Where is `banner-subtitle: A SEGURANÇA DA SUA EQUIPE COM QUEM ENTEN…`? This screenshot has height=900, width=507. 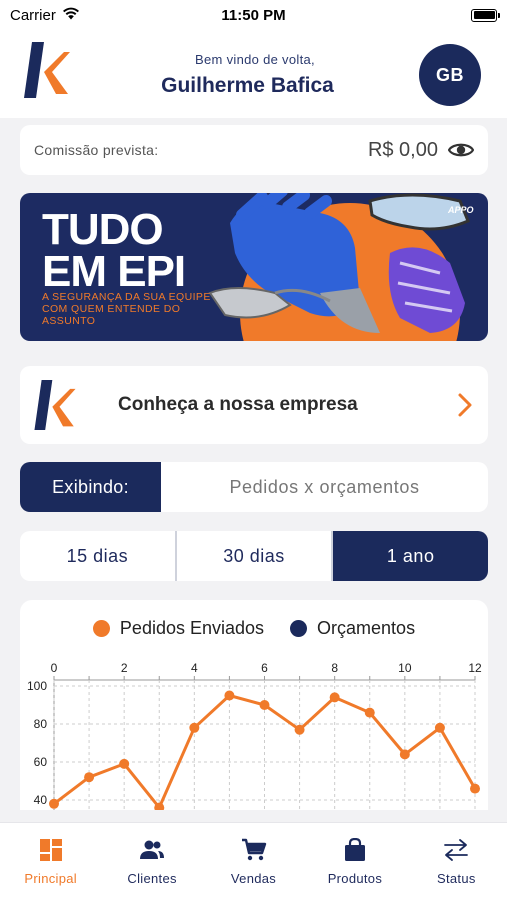
banner-subtitle: A SEGURANÇA DA SUA EQUIPE COM QUEM ENTEN… is located at coordinates (126, 309).